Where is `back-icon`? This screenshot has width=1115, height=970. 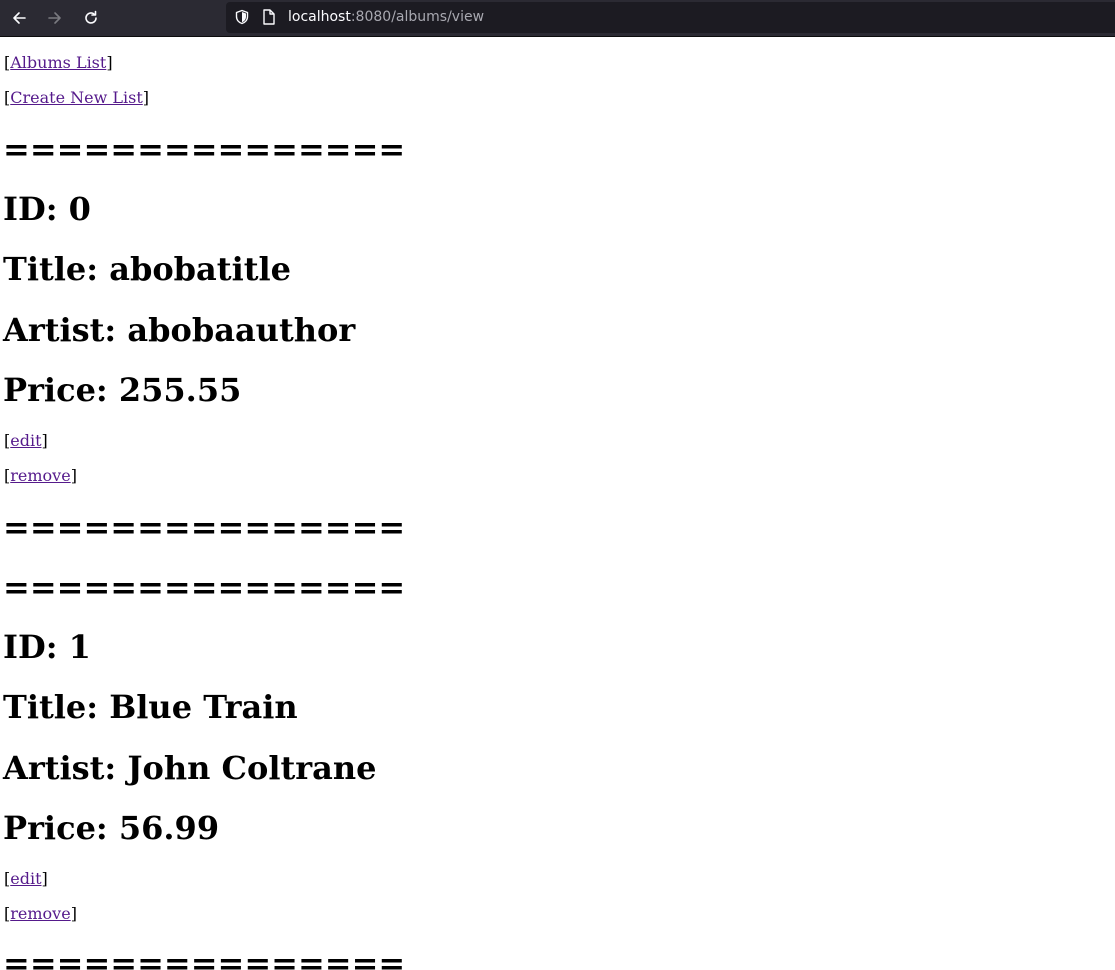
back-icon is located at coordinates (19, 18).